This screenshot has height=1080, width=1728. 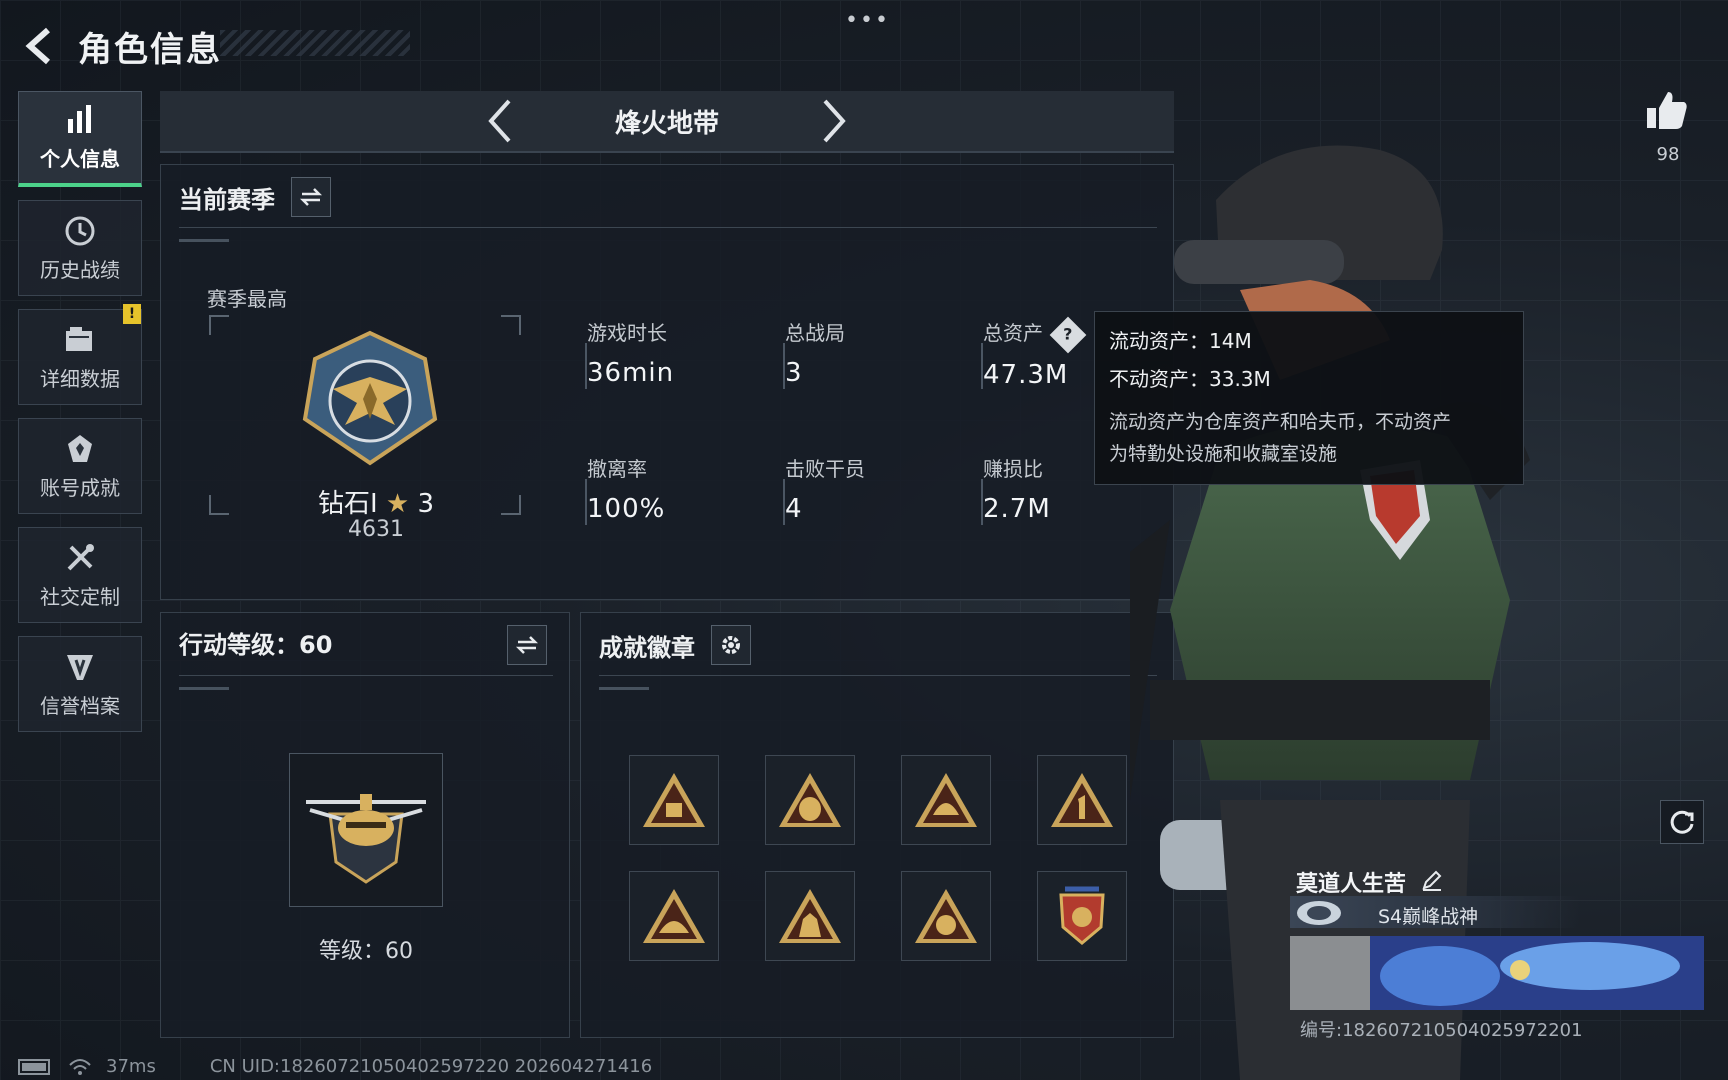 I want to click on edit-name-button, so click(x=1432, y=880).